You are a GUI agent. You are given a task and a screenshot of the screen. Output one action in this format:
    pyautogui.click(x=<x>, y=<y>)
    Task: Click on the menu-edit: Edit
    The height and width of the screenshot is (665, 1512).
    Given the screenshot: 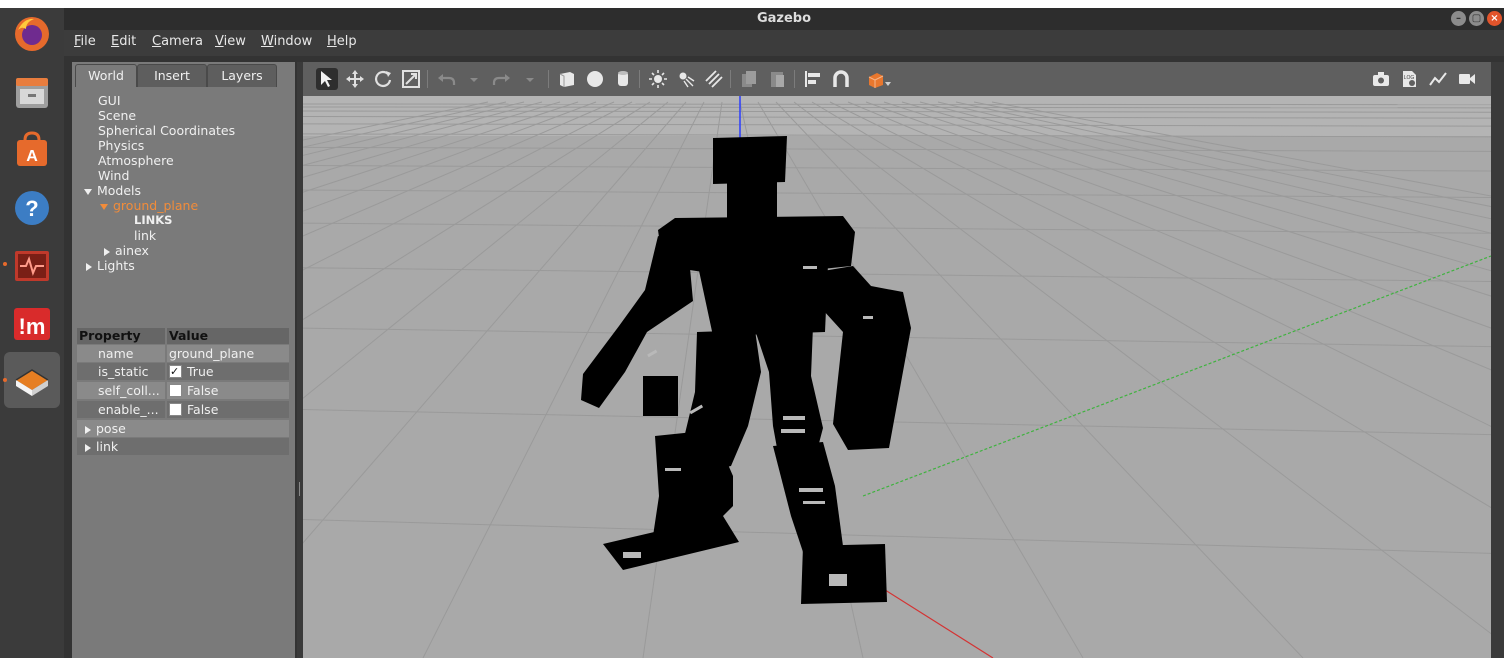 What is the action you would take?
    pyautogui.click(x=123, y=41)
    